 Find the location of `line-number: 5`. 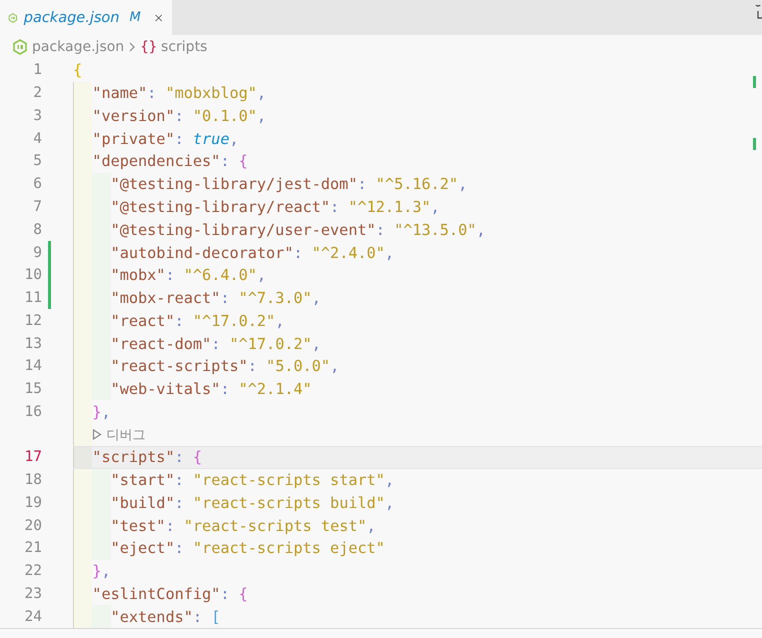

line-number: 5 is located at coordinates (37, 161).